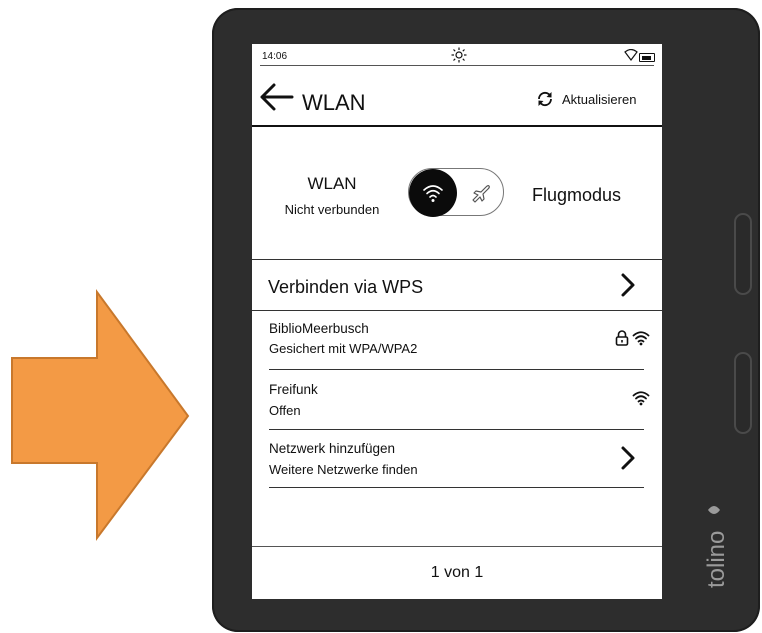 The width and height of the screenshot is (762, 633). Describe the element at coordinates (647, 57) in the screenshot. I see `battery-icon` at that location.